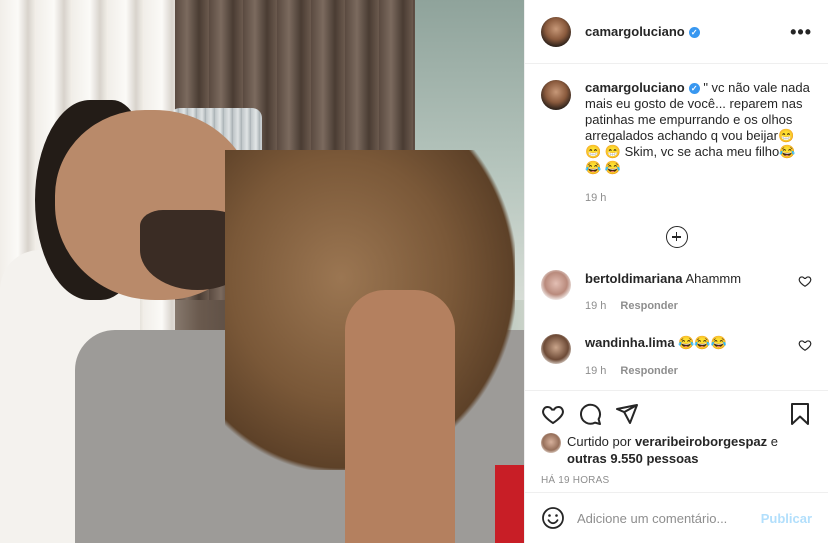 This screenshot has height=543, width=828. I want to click on commenter-username: bertoldimariana, so click(634, 278).